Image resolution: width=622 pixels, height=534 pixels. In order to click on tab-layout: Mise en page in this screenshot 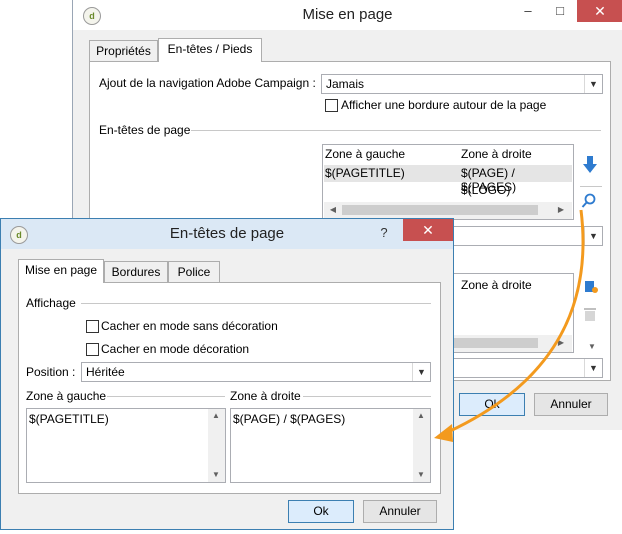, I will do `click(61, 271)`.